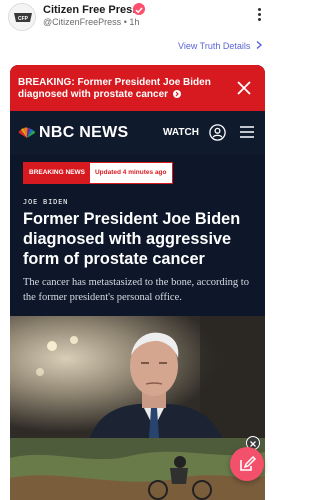 The image size is (320, 500). I want to click on compose-icon, so click(248, 463).